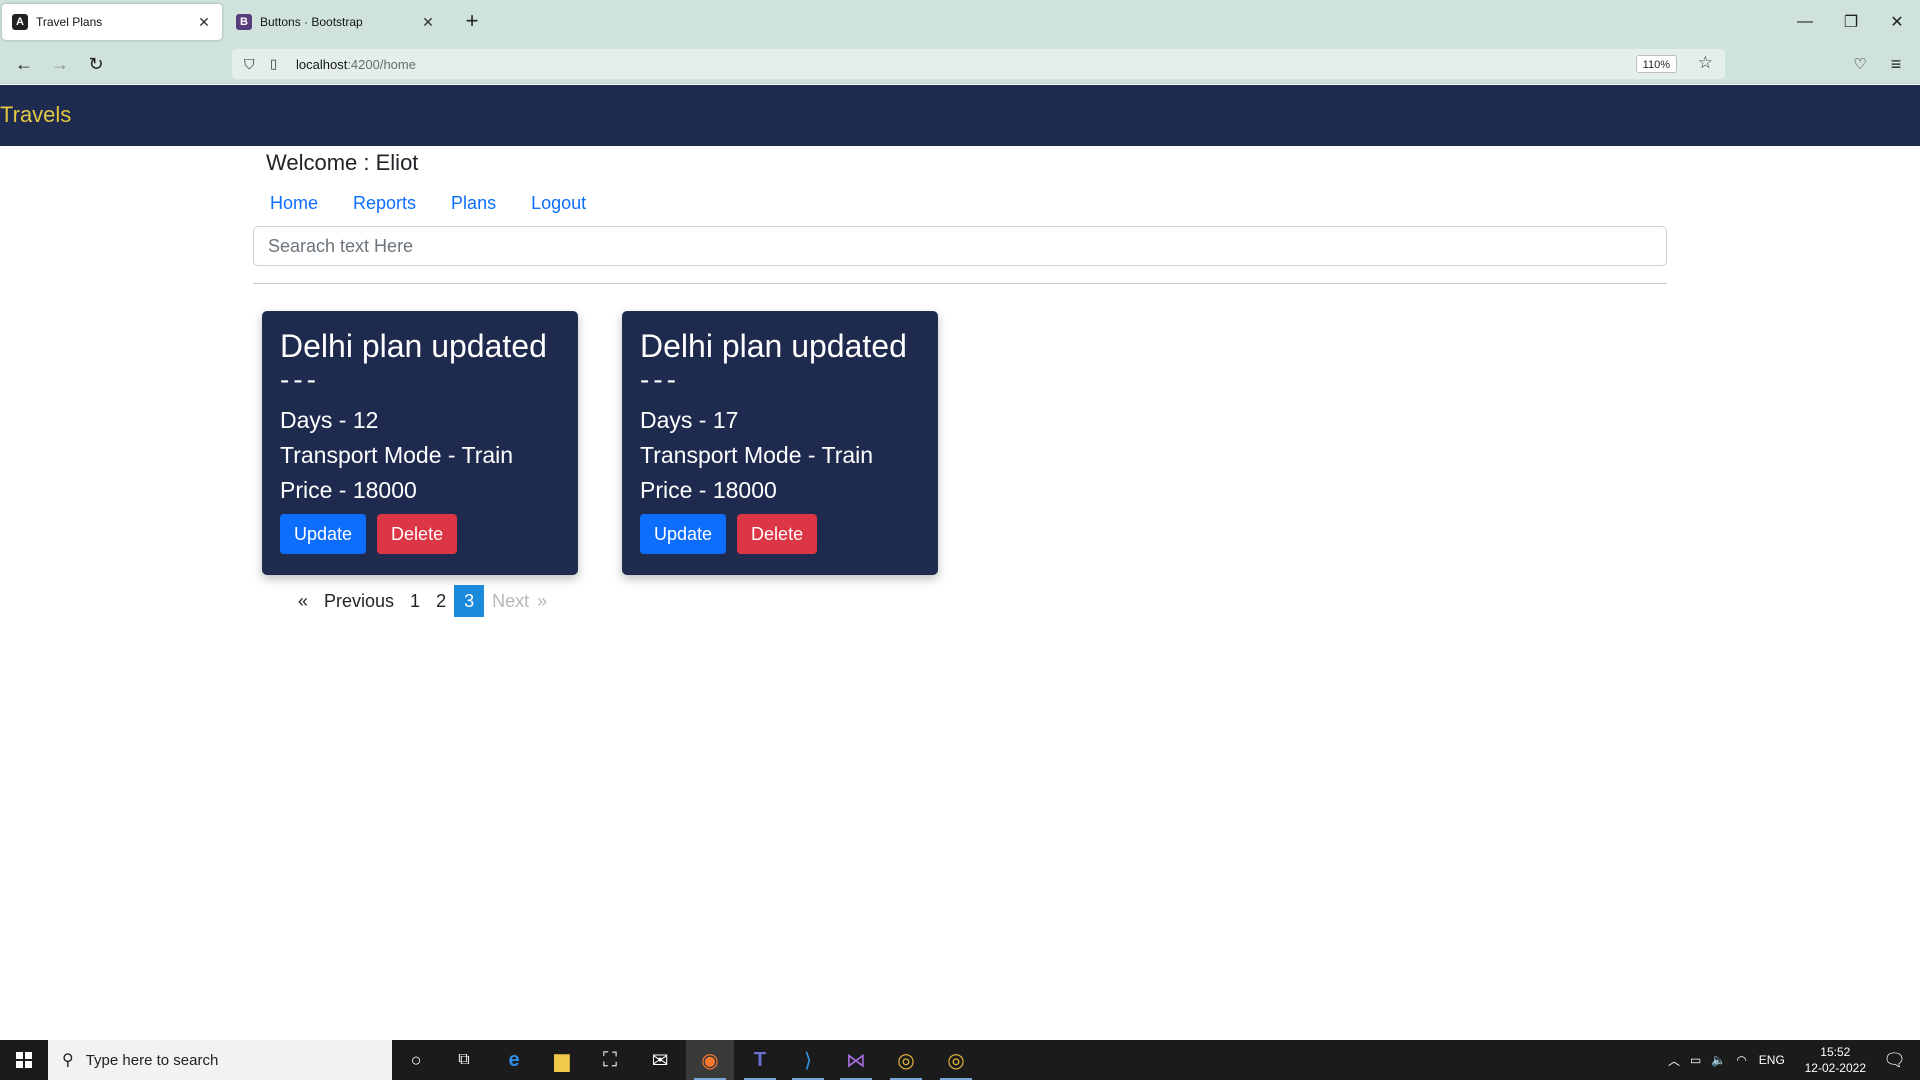 The image size is (1920, 1080). Describe the element at coordinates (24, 64) in the screenshot. I see `back-icon: ←` at that location.